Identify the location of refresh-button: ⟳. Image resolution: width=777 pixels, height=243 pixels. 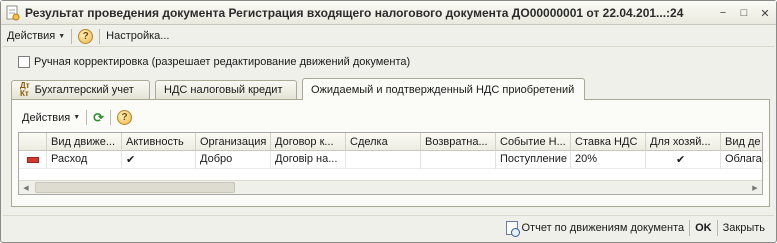
(98, 117).